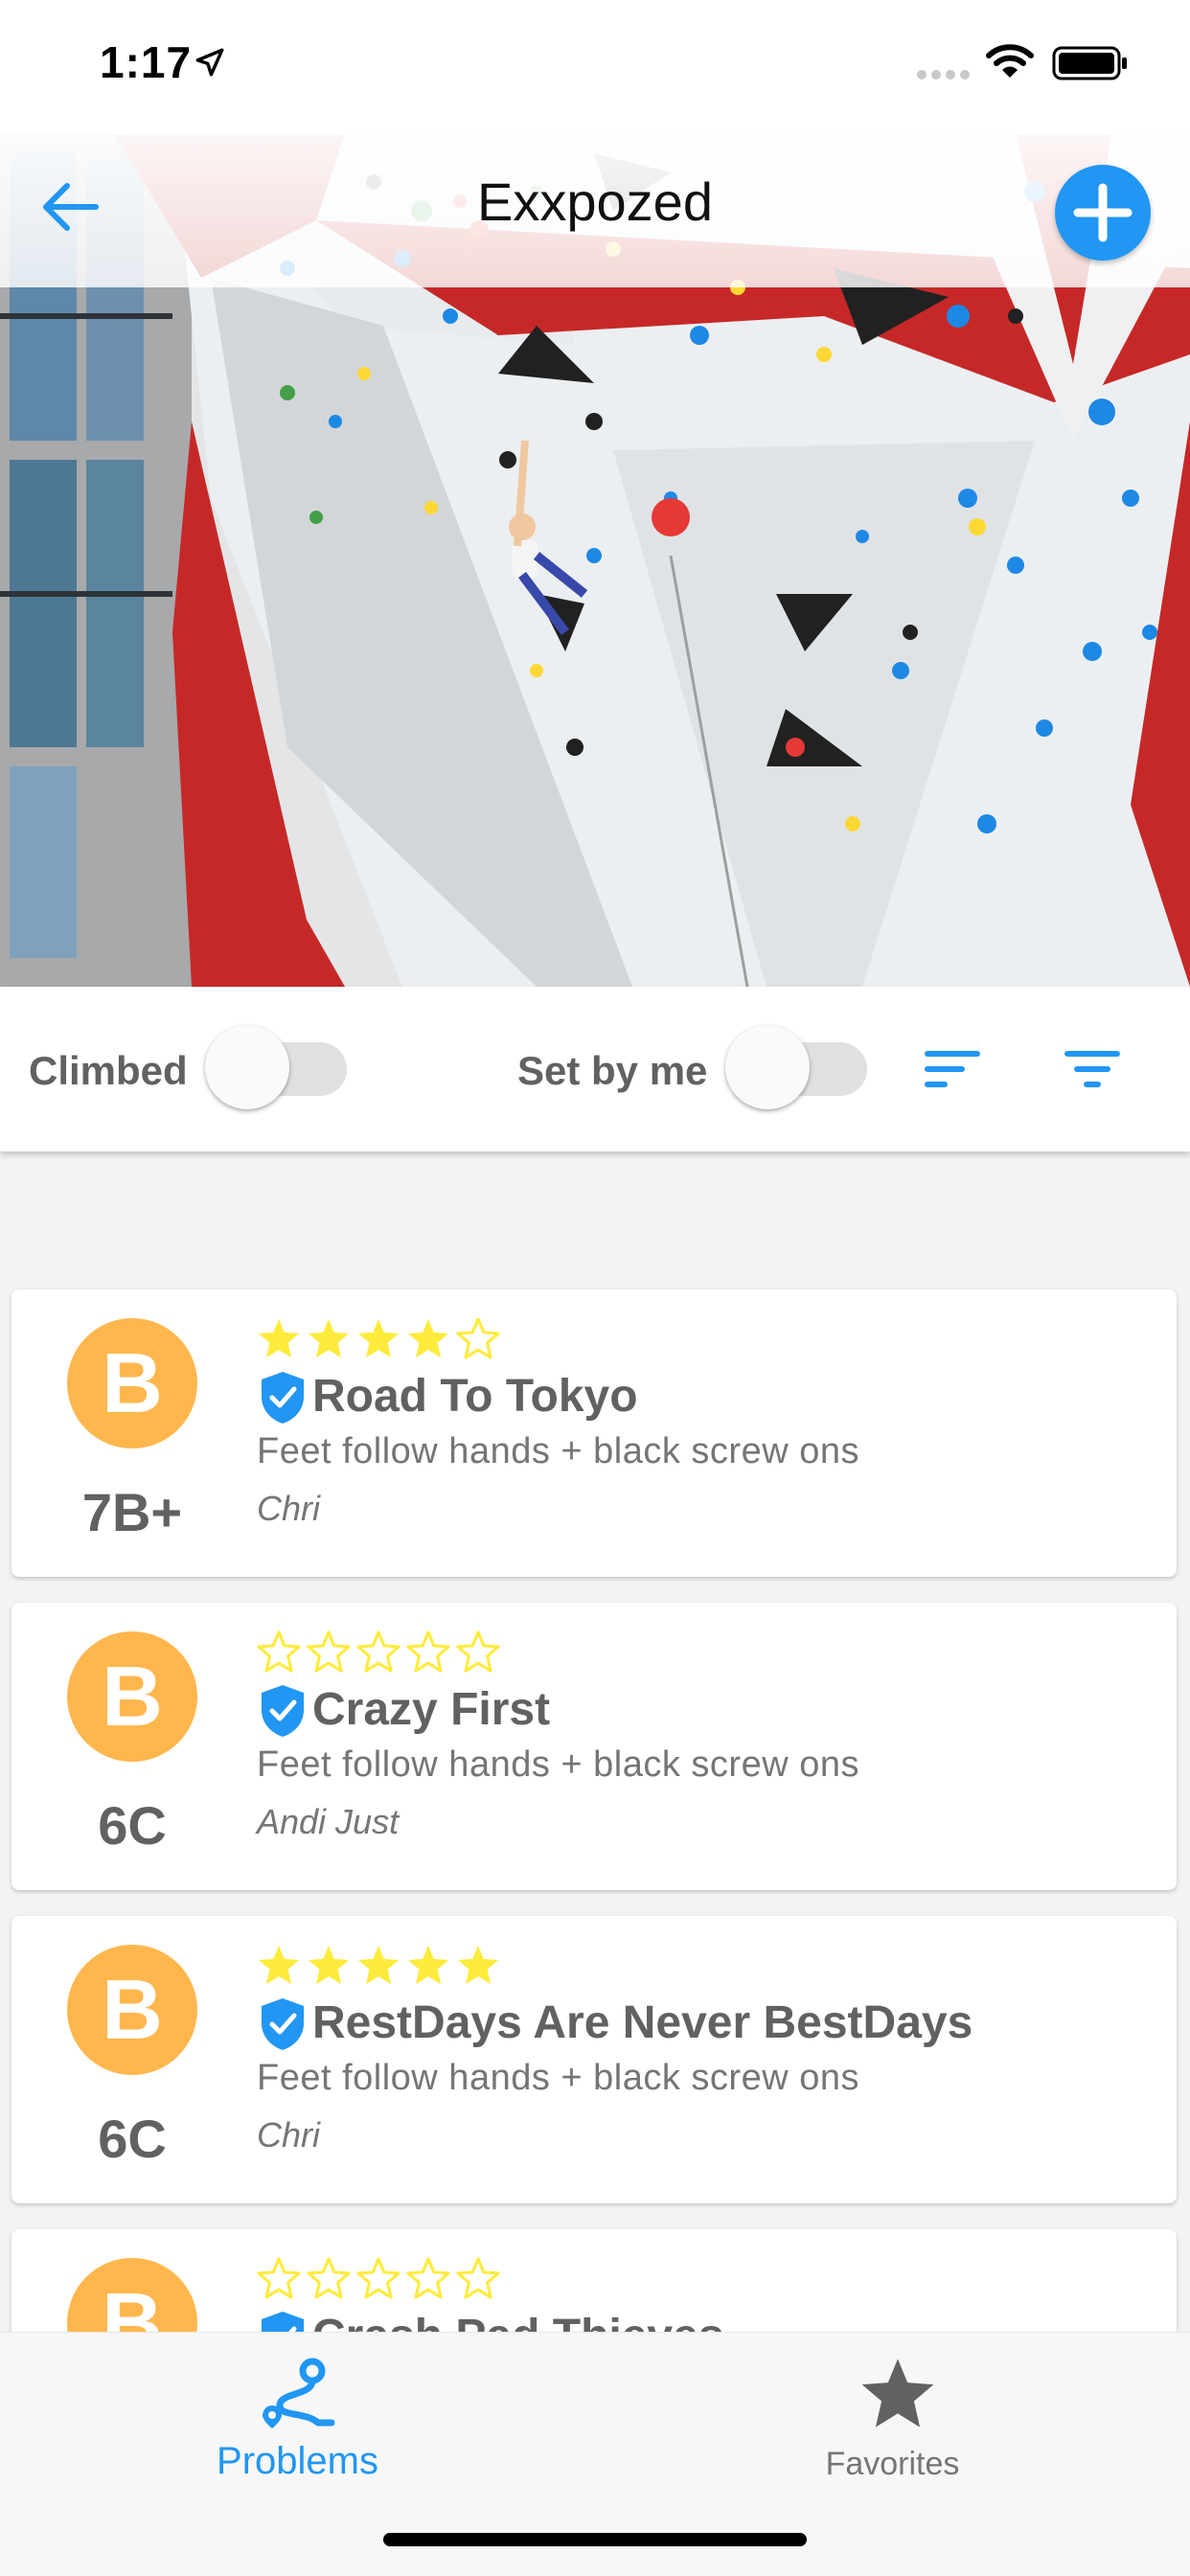 The width and height of the screenshot is (1190, 2576). I want to click on add-problem-button, so click(1103, 213).